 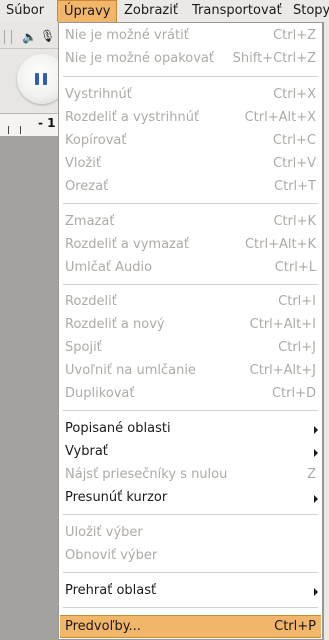 What do you see at coordinates (90, 221) in the screenshot?
I see `menu-item-label: Zmazať` at bounding box center [90, 221].